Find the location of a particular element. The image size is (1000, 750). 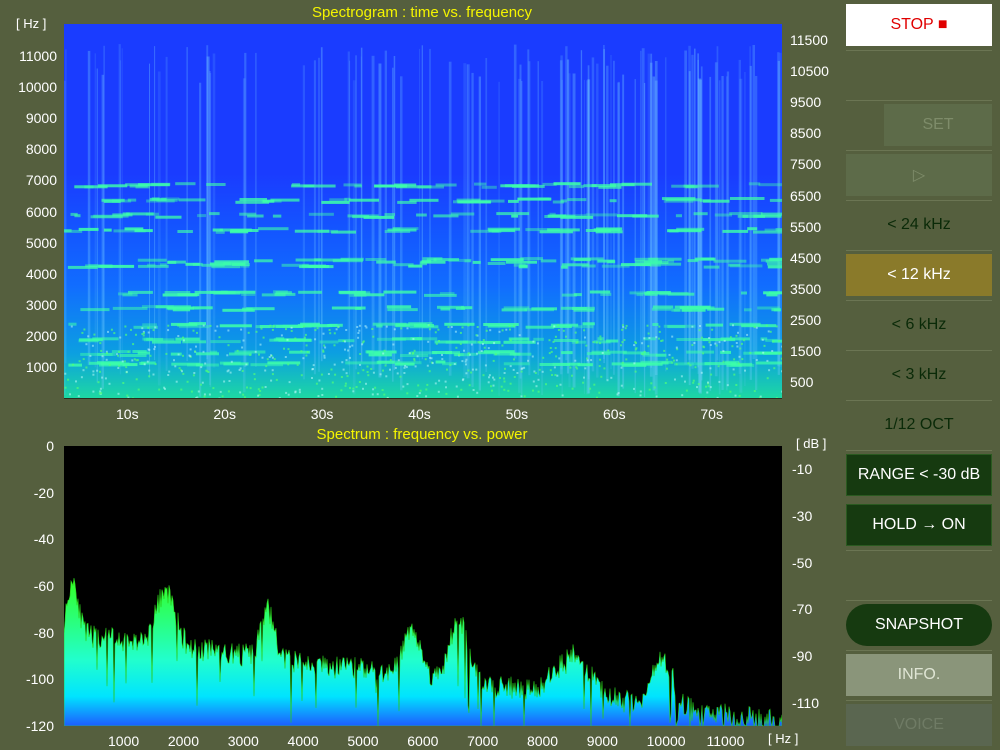

spectrum-db-tick-right: -110 is located at coordinates (805, 703).